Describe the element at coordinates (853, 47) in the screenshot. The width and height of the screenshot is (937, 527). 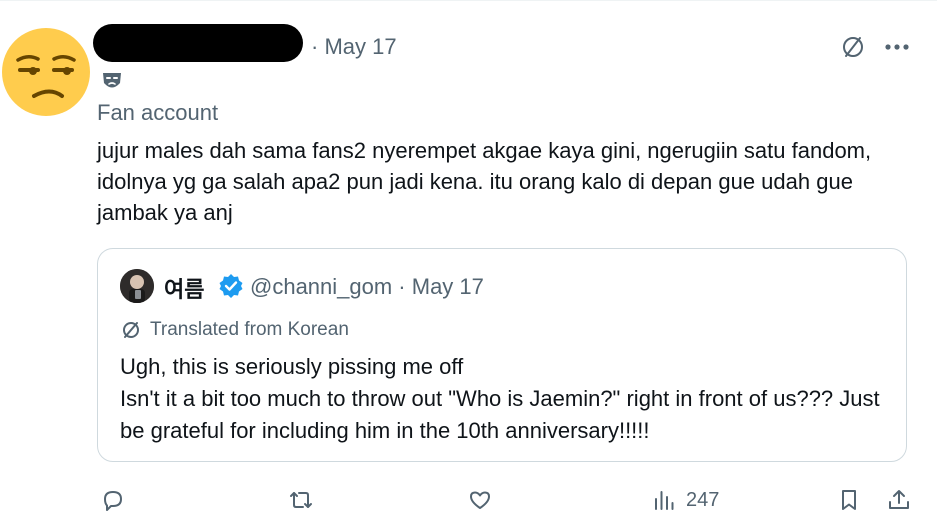
I see `no-translate-icon` at that location.